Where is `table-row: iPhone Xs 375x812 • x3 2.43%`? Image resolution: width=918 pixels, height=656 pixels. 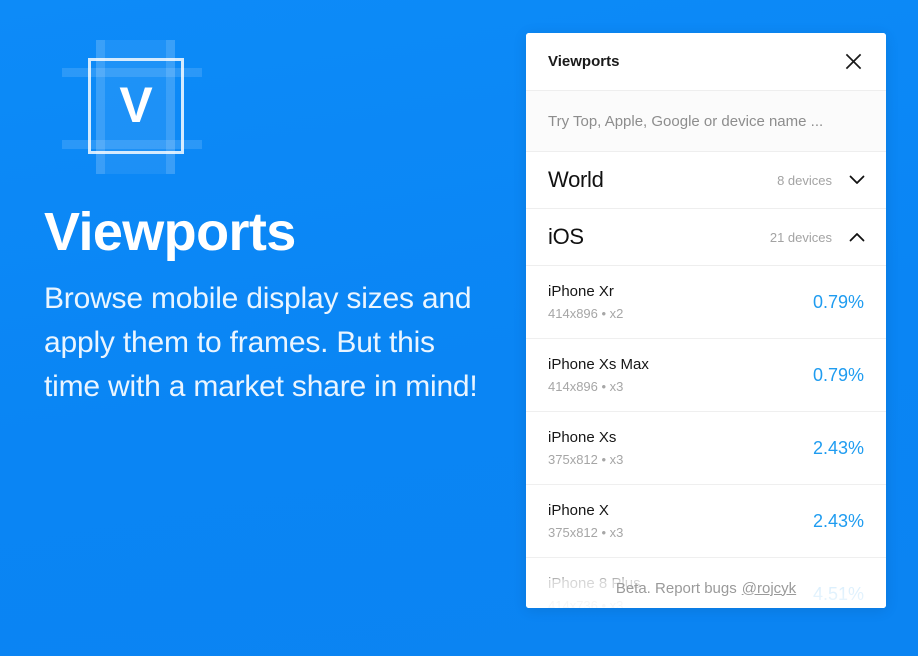 table-row: iPhone Xs 375x812 • x3 2.43% is located at coordinates (706, 448).